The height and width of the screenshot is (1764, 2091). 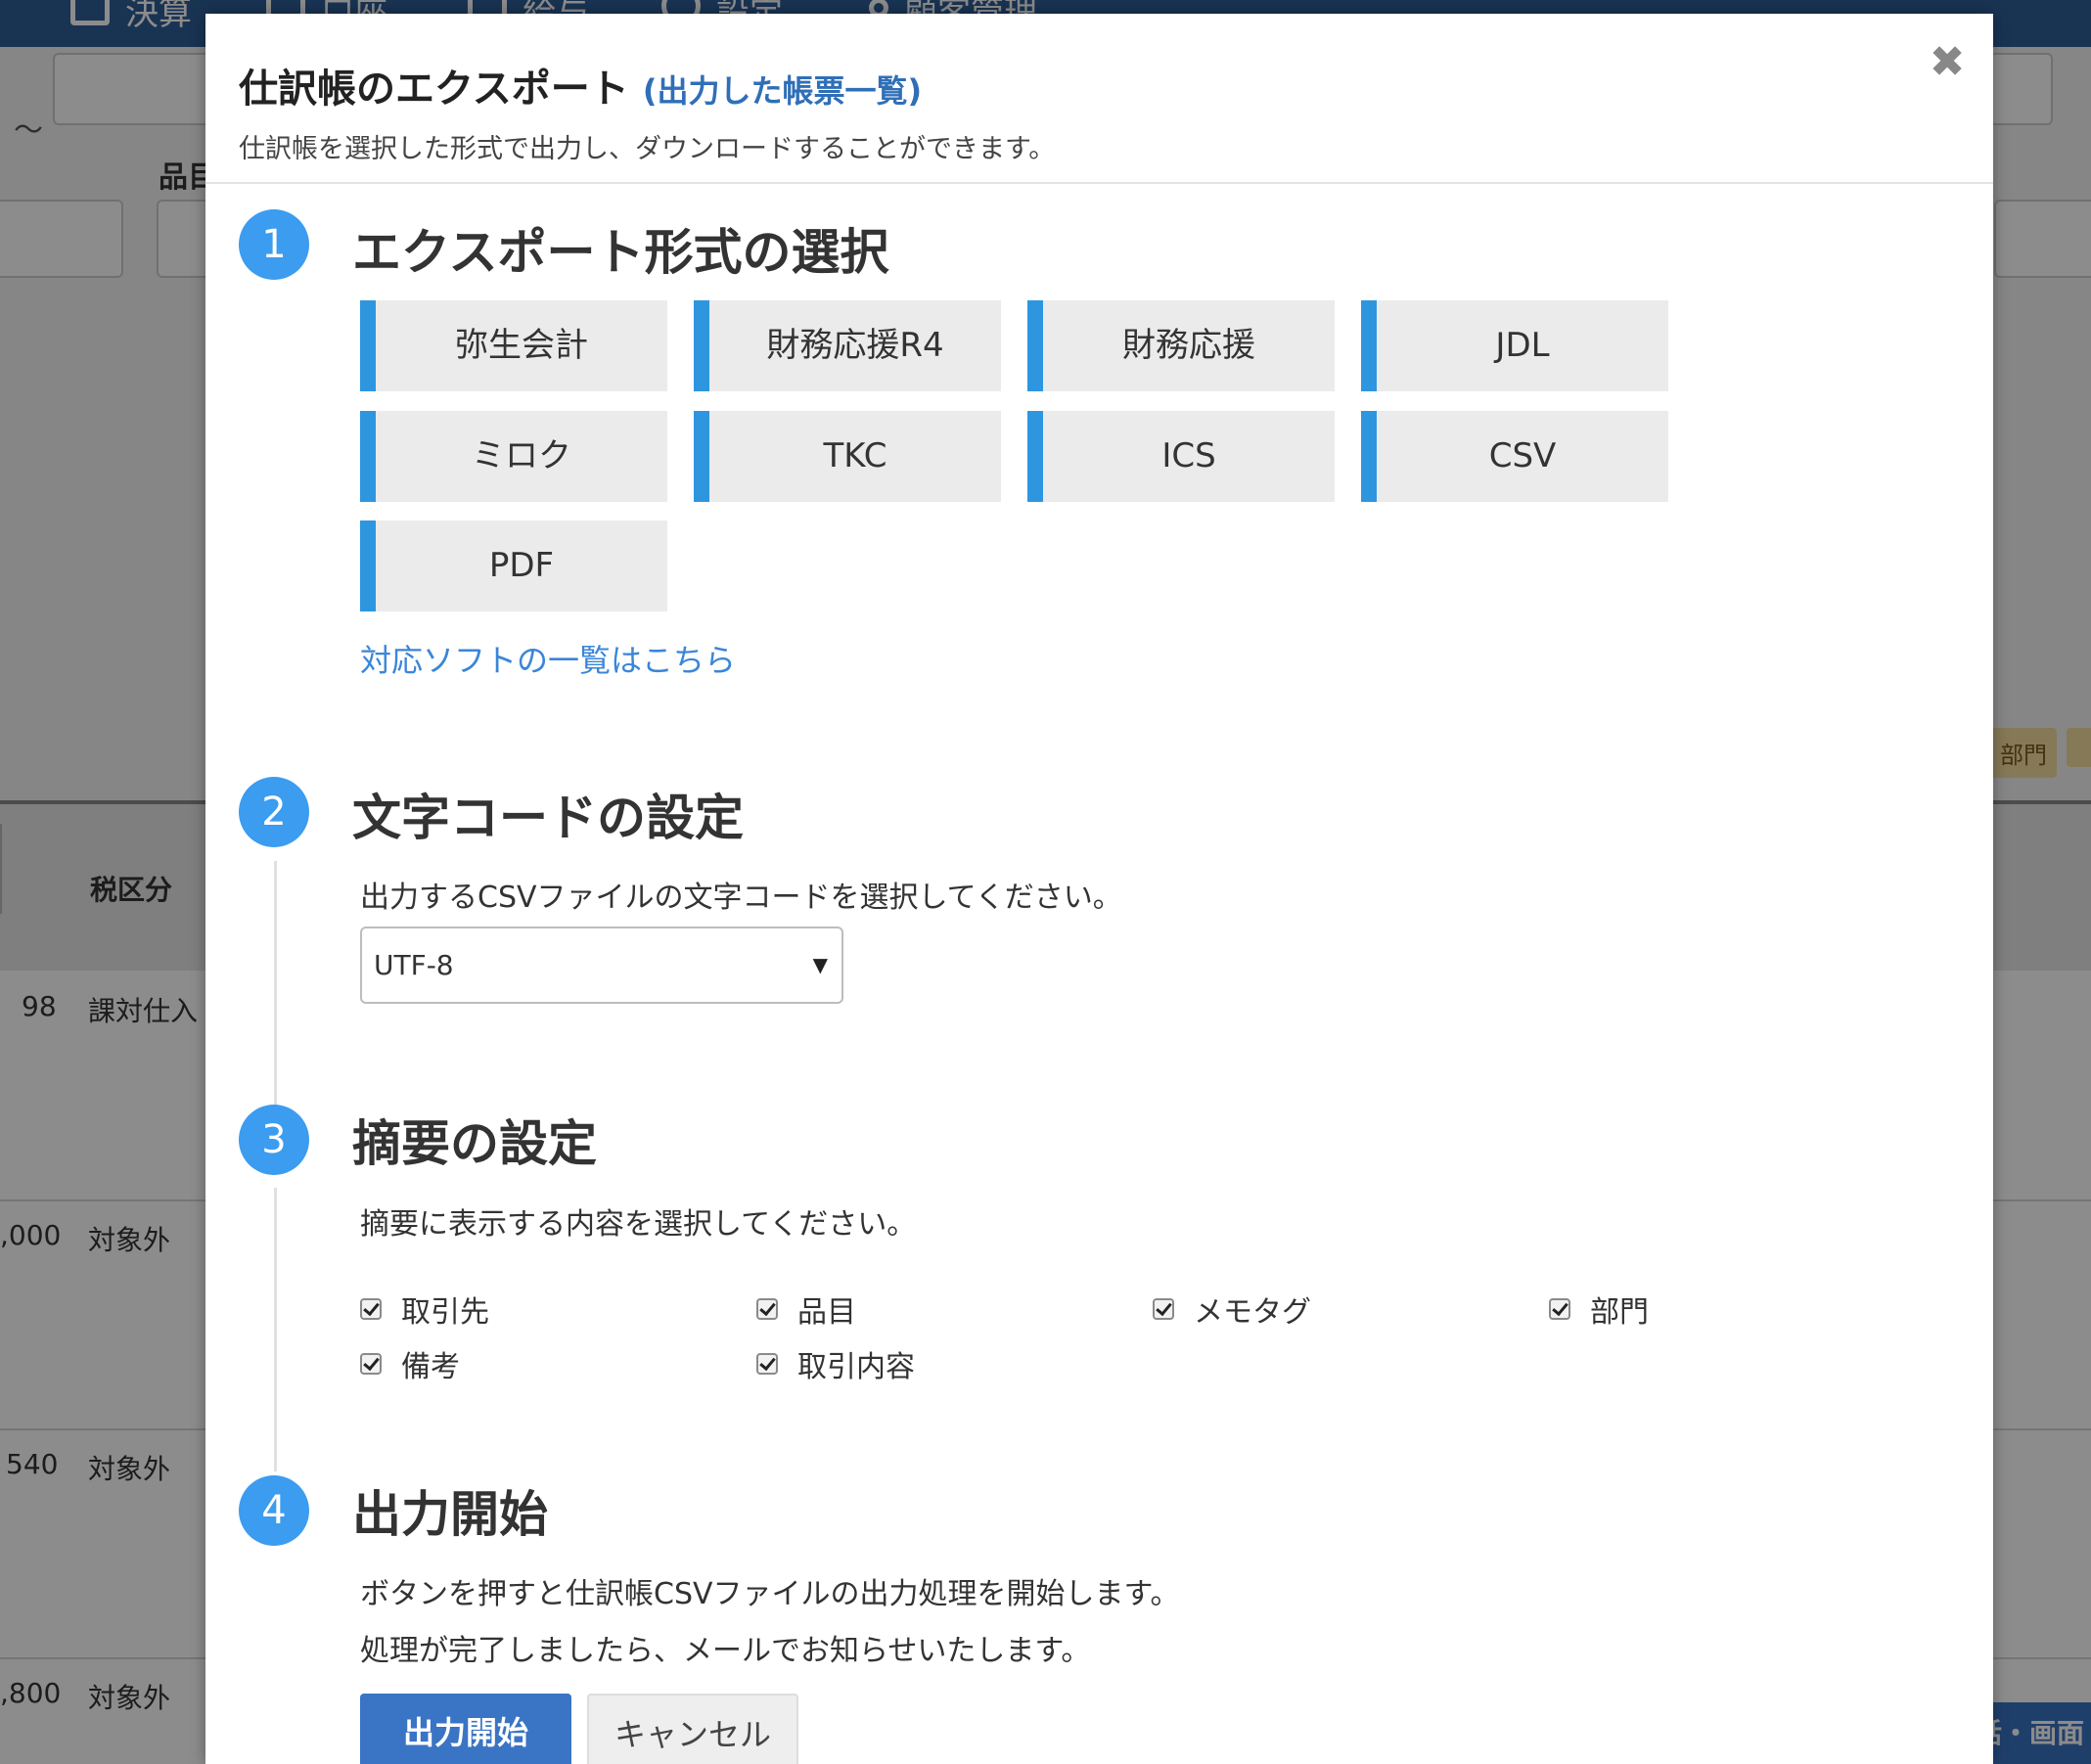 I want to click on format-button-csv: CSV, so click(x=1514, y=457).